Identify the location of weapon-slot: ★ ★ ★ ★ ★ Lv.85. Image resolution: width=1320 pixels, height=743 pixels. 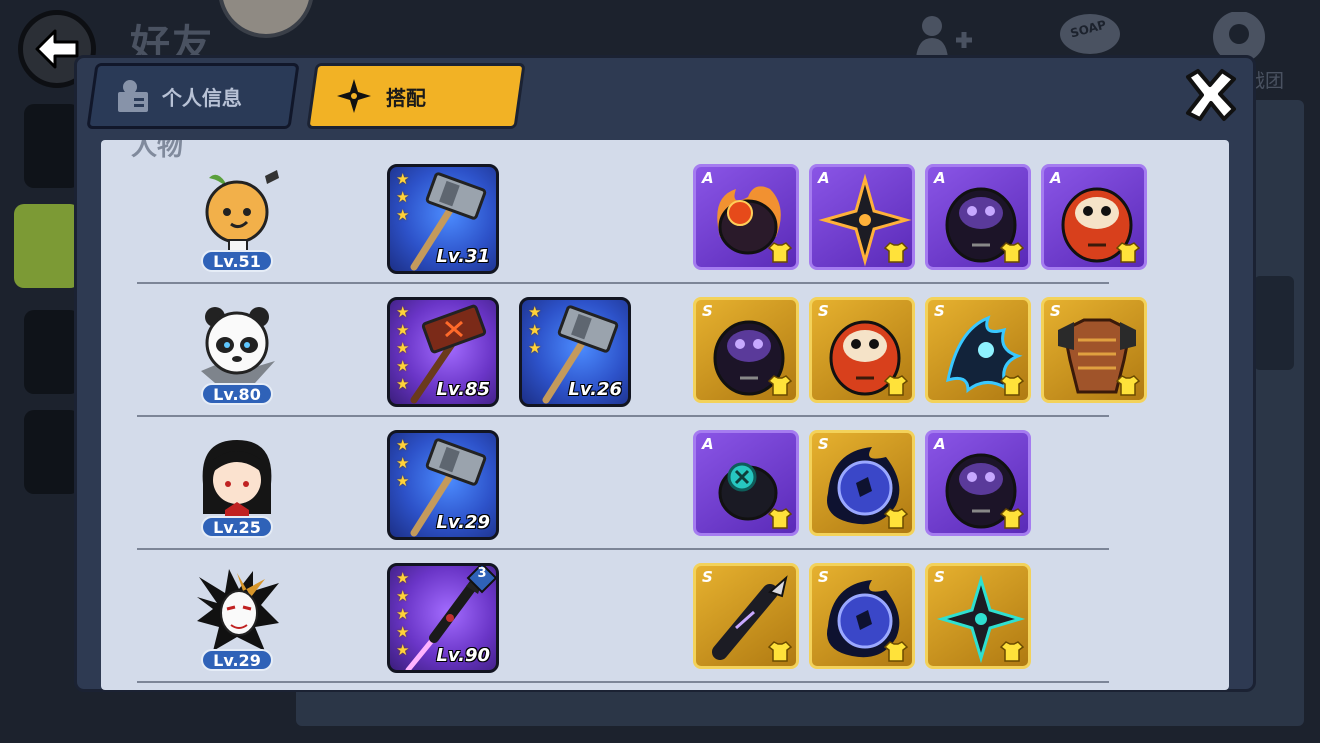
(443, 352).